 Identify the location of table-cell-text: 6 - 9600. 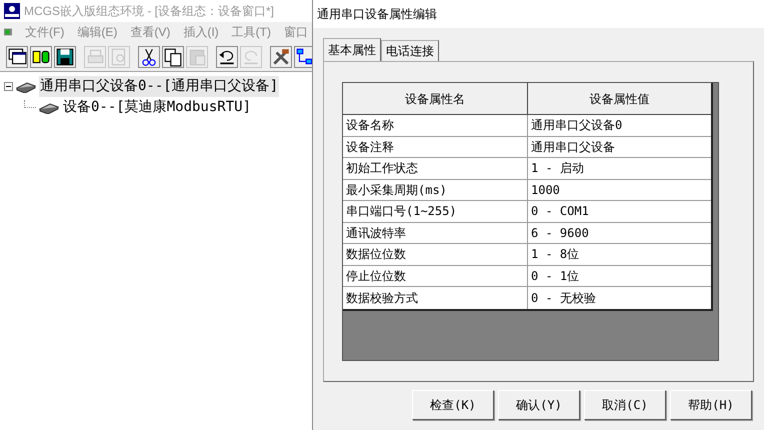
(560, 233).